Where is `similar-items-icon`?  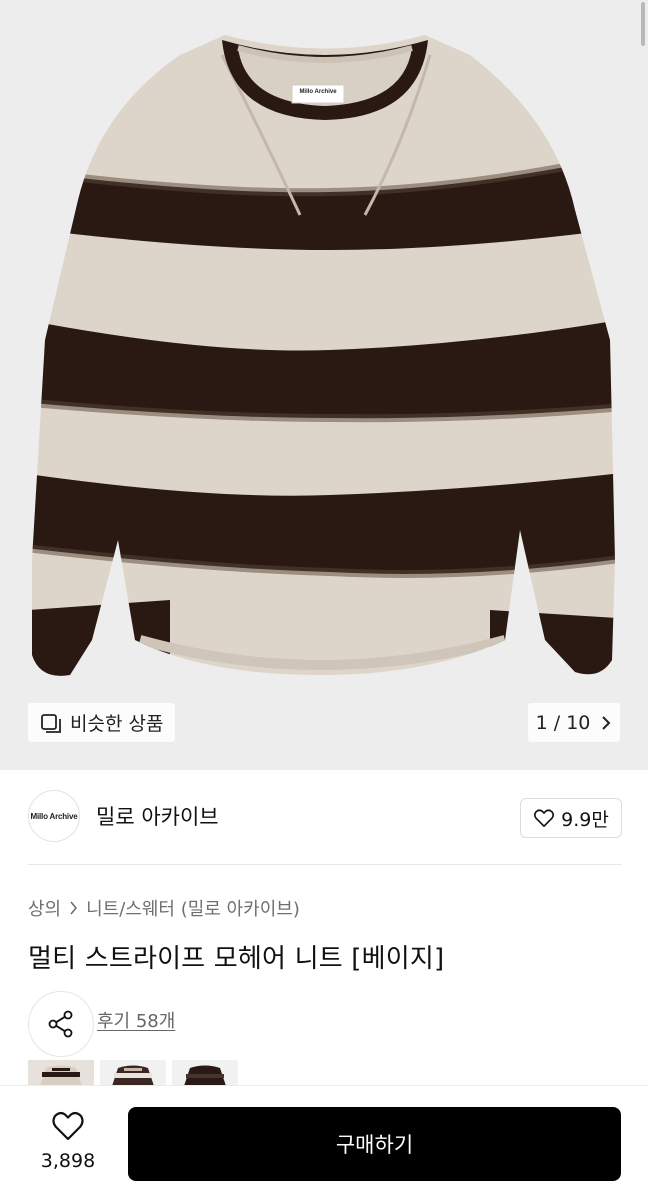 similar-items-icon is located at coordinates (51, 723).